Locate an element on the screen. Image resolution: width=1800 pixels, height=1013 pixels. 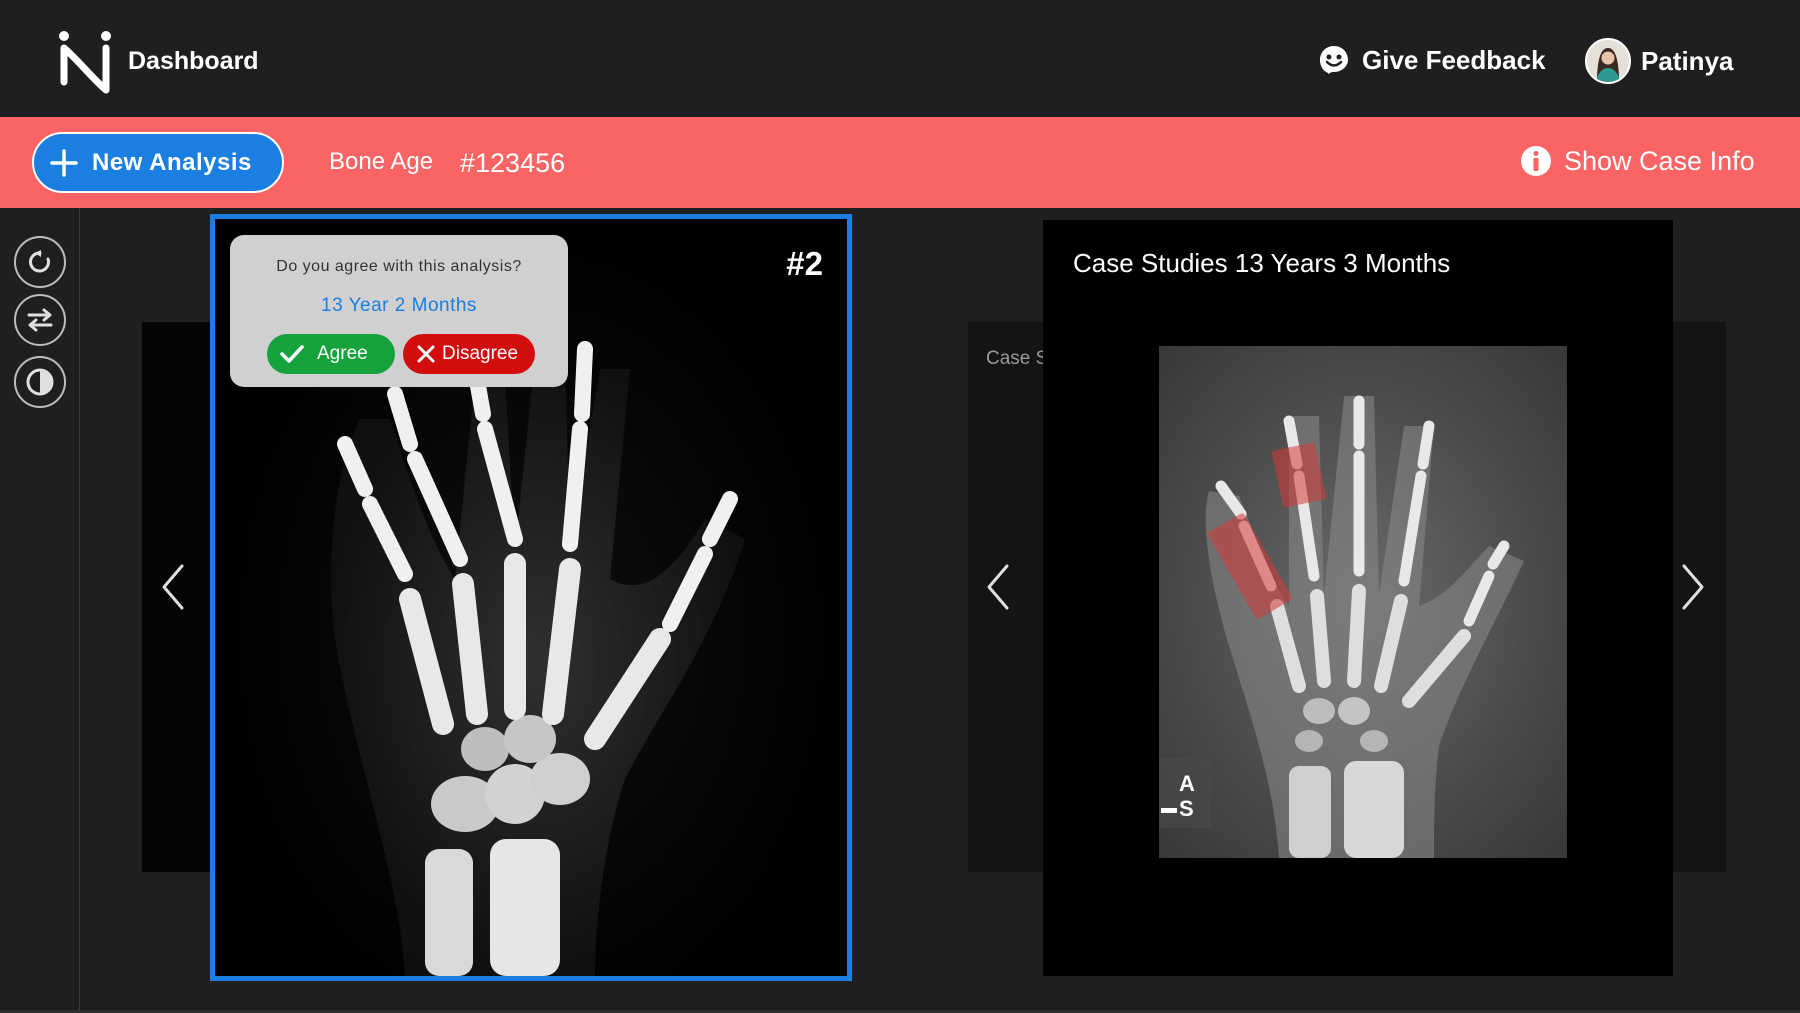
user-menu: Patinya is located at coordinates (1659, 61).